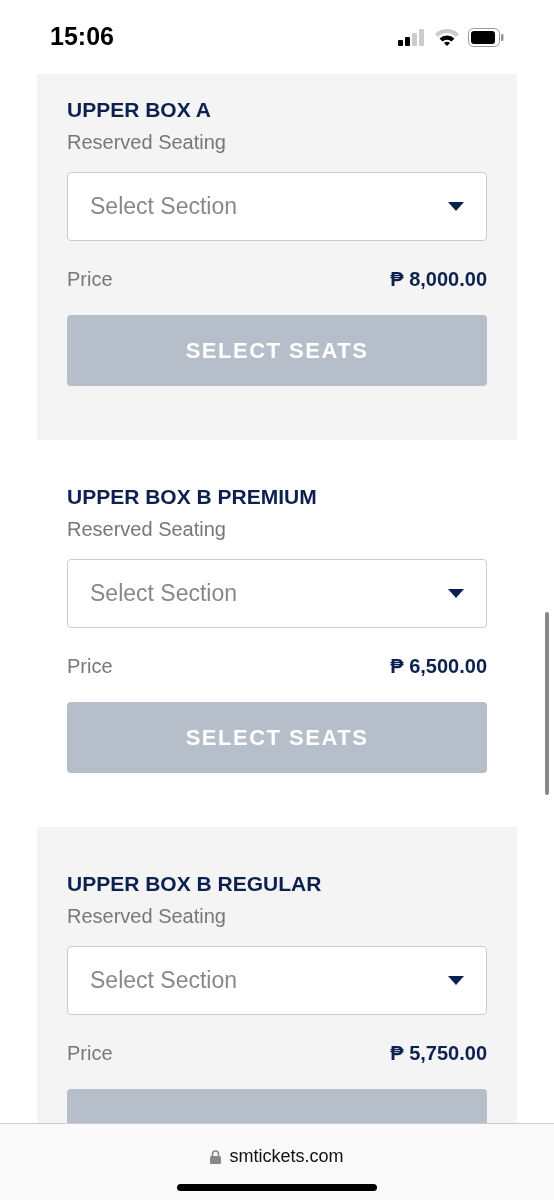  What do you see at coordinates (286, 1156) in the screenshot?
I see `url-text: smtickets.com` at bounding box center [286, 1156].